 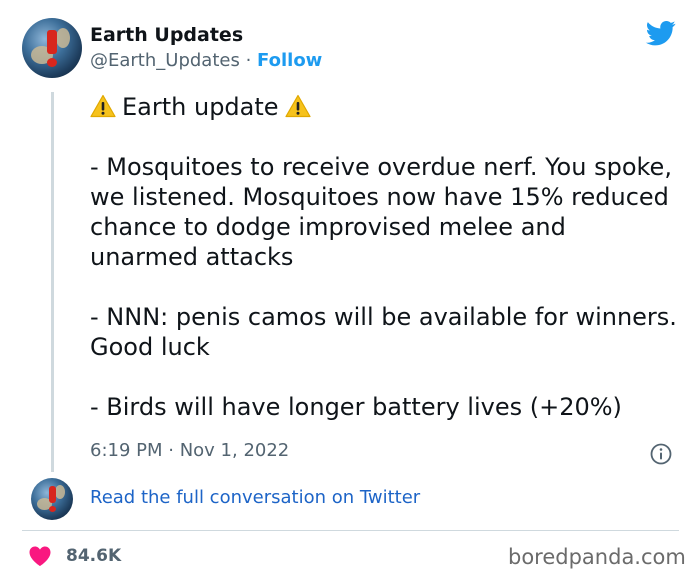 I want to click on avatar, so click(x=52, y=48).